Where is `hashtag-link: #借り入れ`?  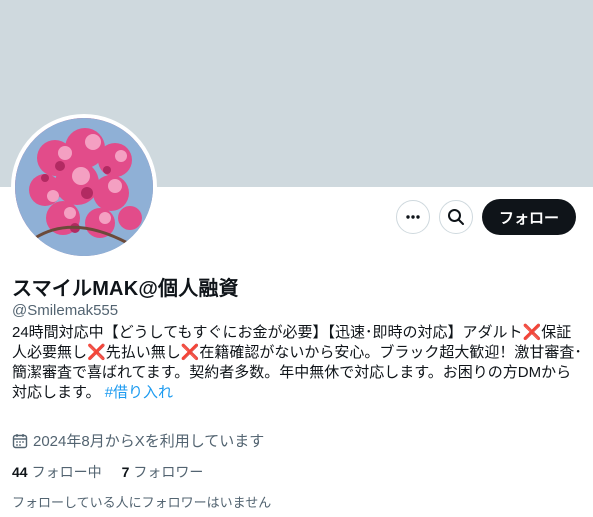
hashtag-link: #借り入れ is located at coordinates (139, 392).